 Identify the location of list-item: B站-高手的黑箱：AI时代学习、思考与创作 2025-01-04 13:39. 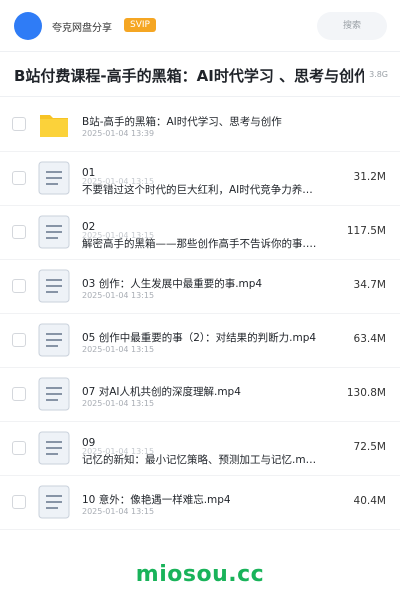
(200, 125).